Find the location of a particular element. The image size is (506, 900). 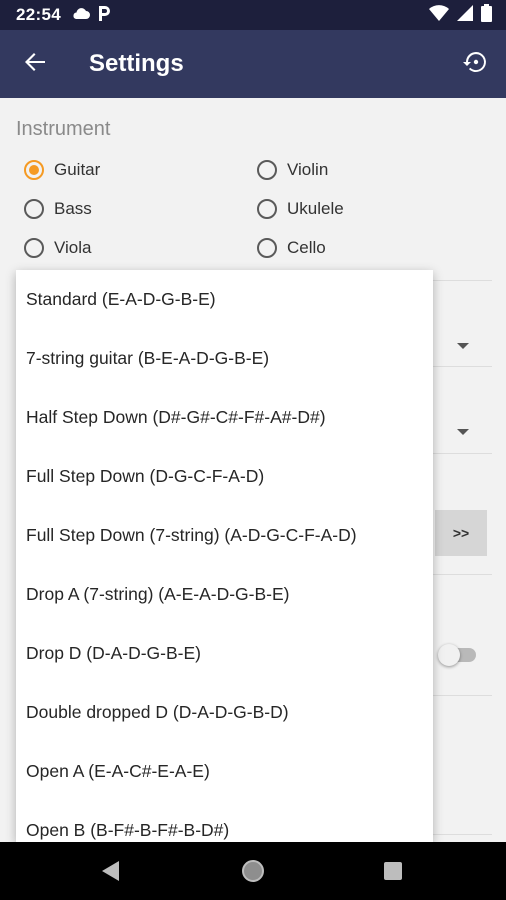

arrow-left-icon is located at coordinates (35, 64).